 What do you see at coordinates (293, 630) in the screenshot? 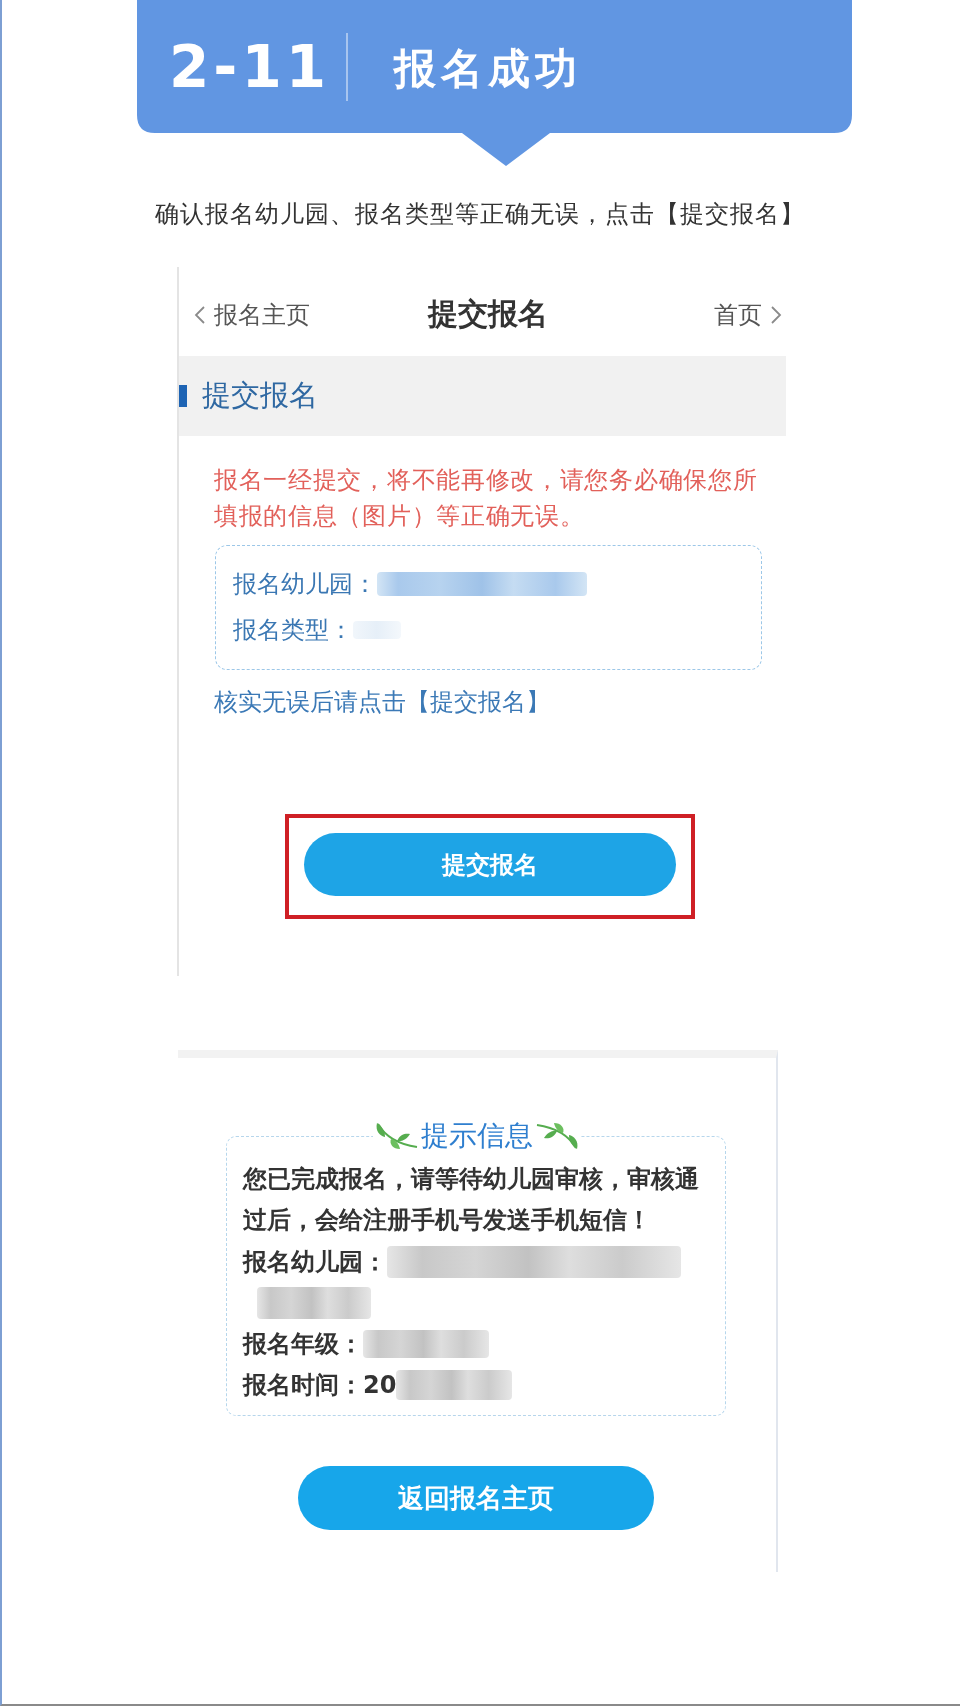
I see `field-label: 报名类型：` at bounding box center [293, 630].